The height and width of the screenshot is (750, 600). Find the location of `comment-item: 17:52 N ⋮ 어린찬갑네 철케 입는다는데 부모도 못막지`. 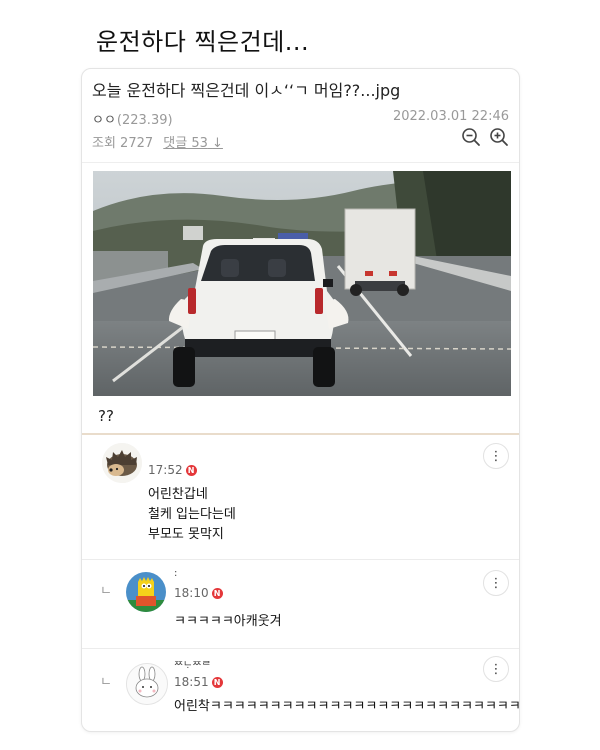

comment-item: 17:52 N ⋮ 어린찬갑네 철케 입는다는데 부모도 못막지 is located at coordinates (300, 497).